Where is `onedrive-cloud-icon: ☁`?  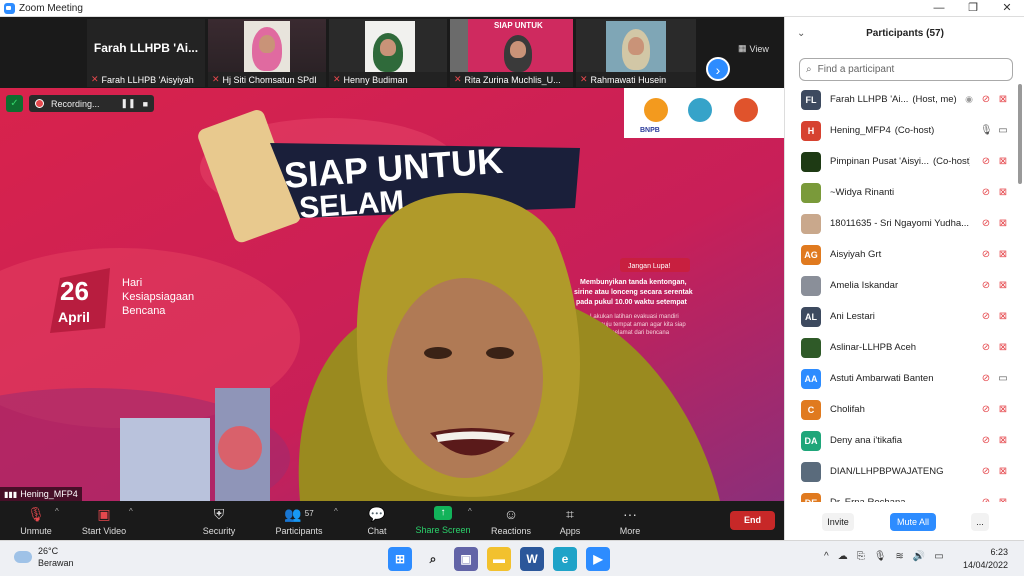 onedrive-cloud-icon: ☁ is located at coordinates (843, 556).